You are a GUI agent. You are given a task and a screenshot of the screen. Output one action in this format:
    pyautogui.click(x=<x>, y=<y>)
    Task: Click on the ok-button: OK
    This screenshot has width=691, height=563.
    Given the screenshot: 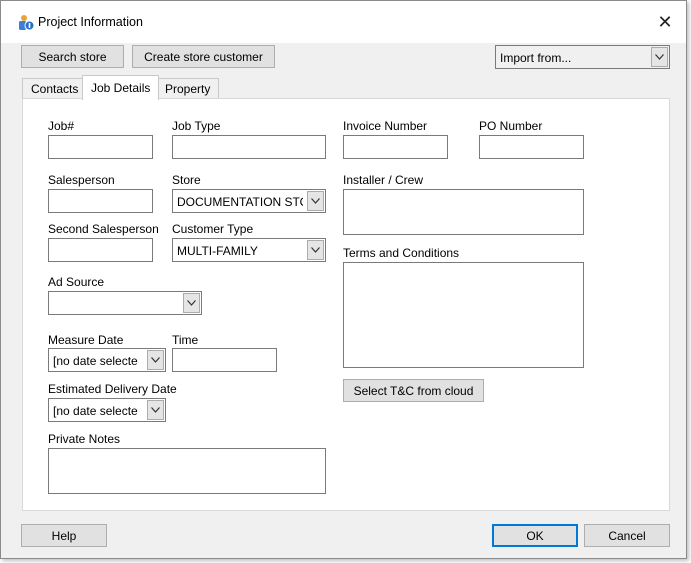 What is the action you would take?
    pyautogui.click(x=535, y=535)
    